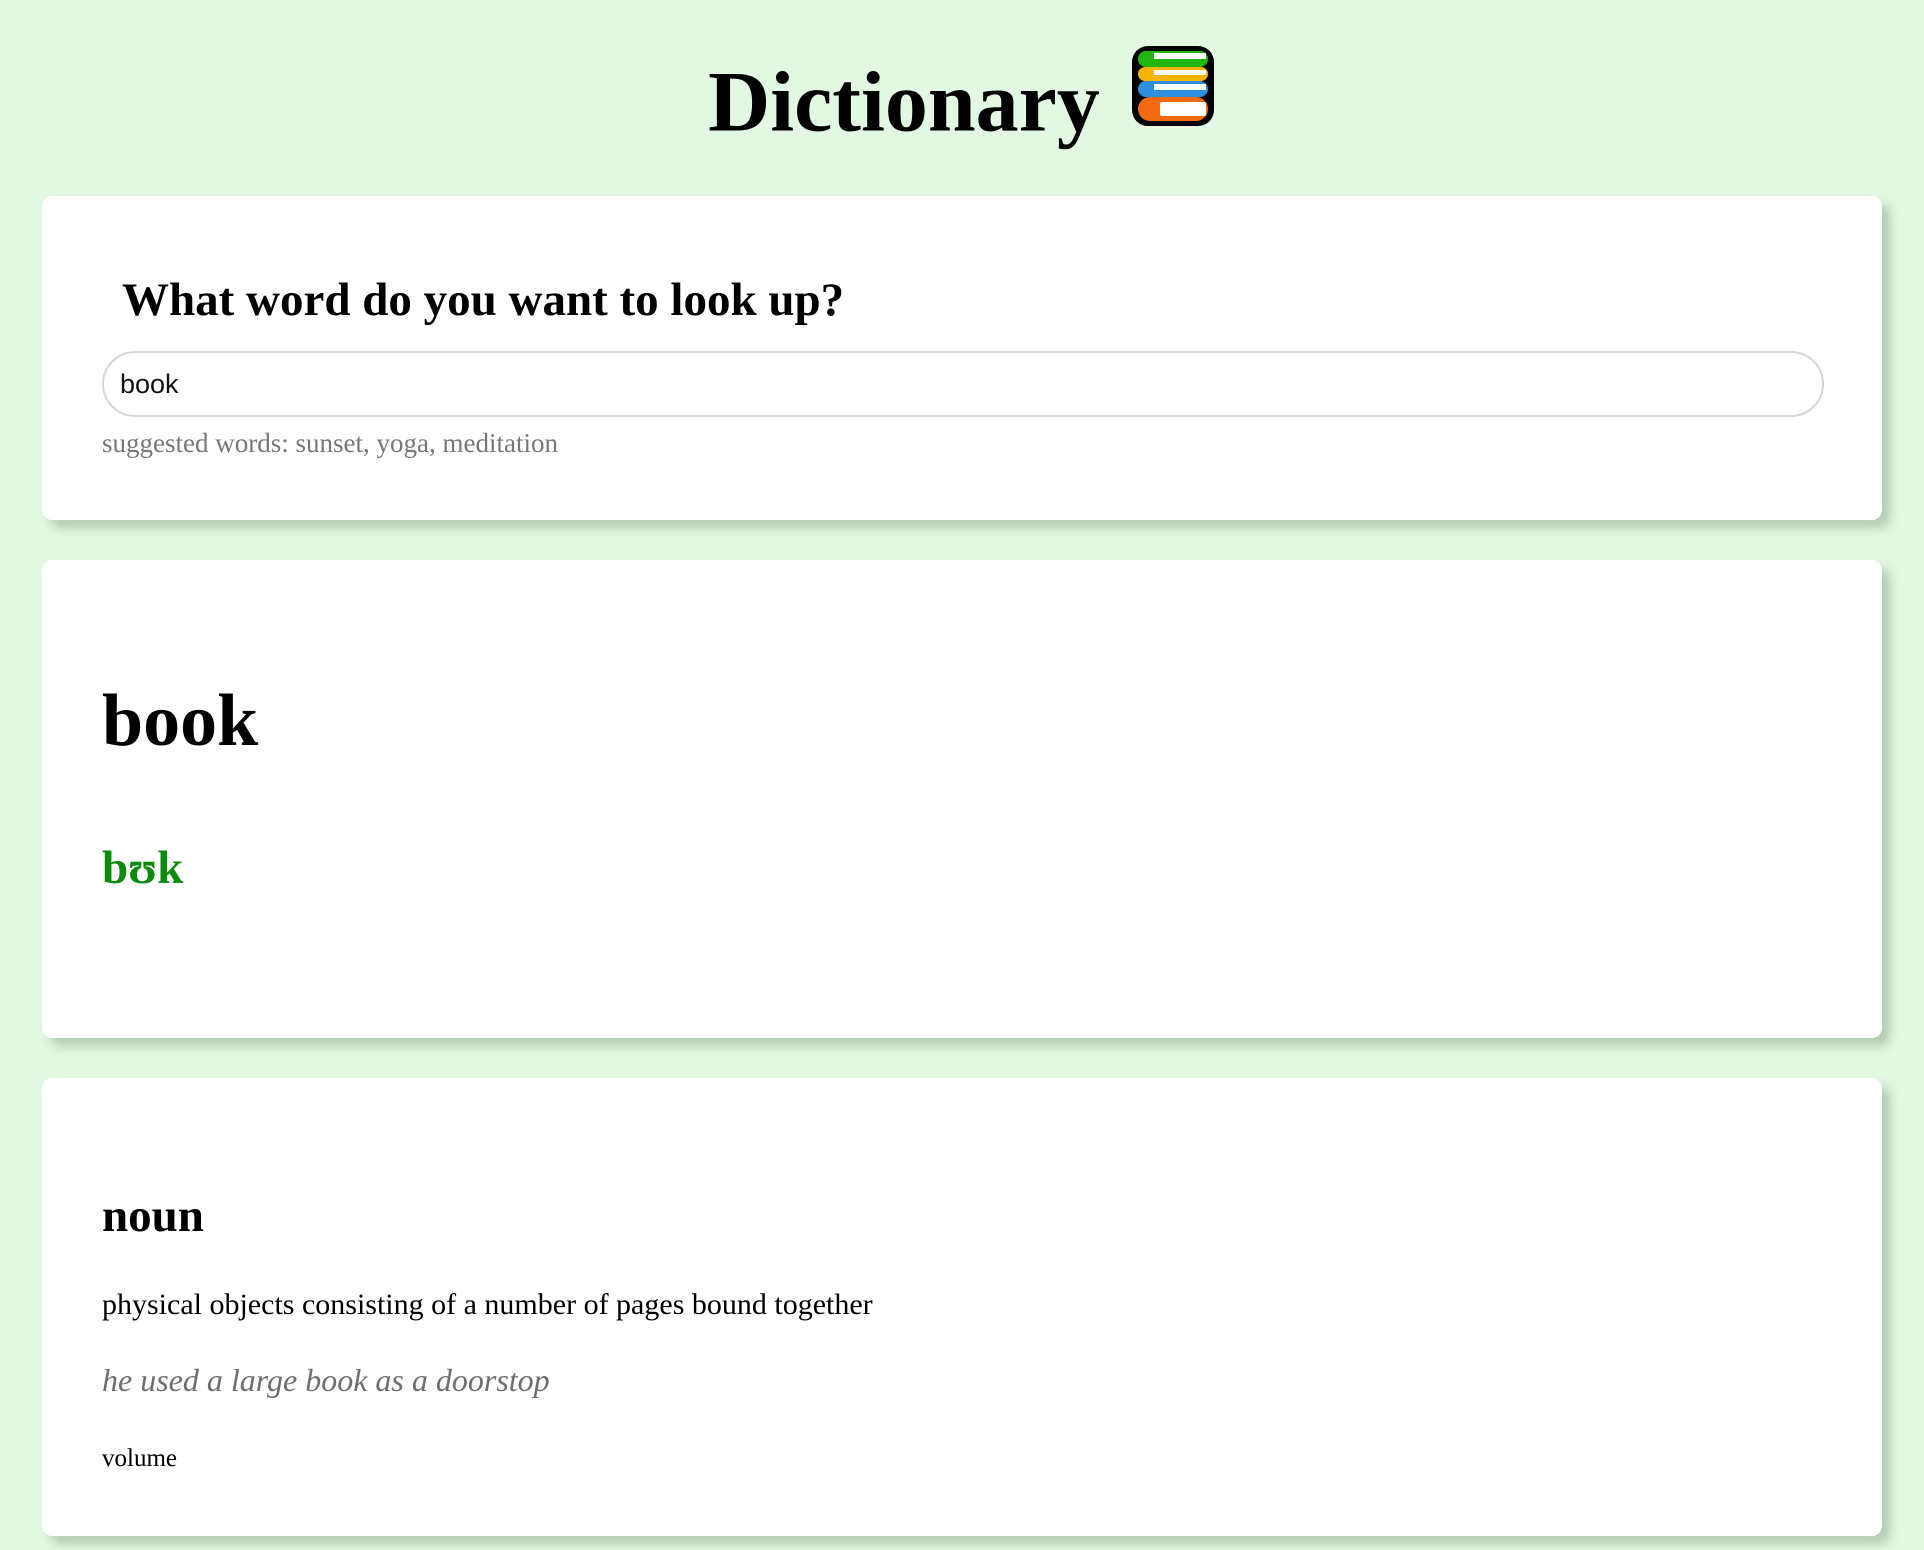 This screenshot has height=1550, width=1924. What do you see at coordinates (963, 384) in the screenshot?
I see `search-input` at bounding box center [963, 384].